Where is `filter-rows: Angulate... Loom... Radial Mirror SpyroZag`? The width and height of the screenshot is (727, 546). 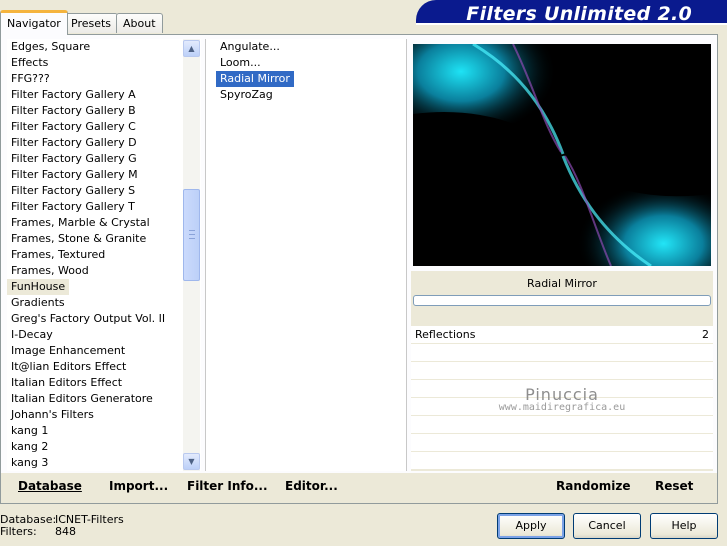
filter-rows: Angulate... Loom... Radial Mirror SpyroZag is located at coordinates (255, 71).